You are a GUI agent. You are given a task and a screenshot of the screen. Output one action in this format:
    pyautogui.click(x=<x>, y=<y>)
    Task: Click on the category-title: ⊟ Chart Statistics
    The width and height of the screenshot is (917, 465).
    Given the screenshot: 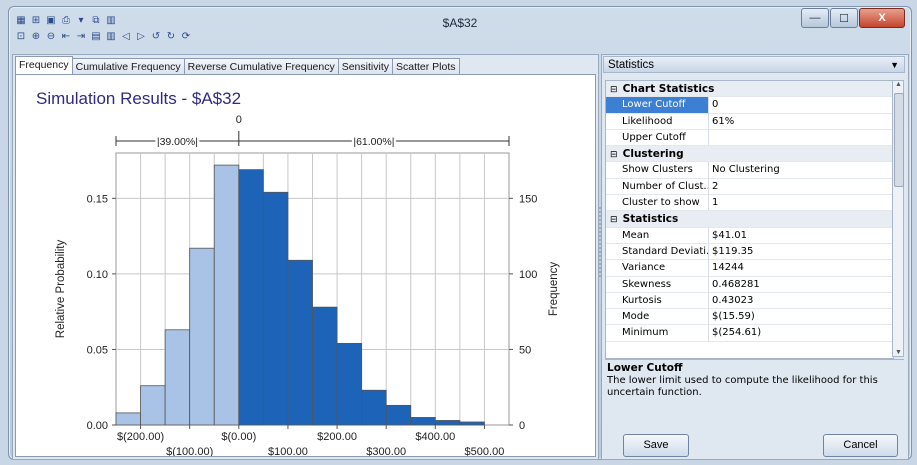 What is the action you would take?
    pyautogui.click(x=749, y=89)
    